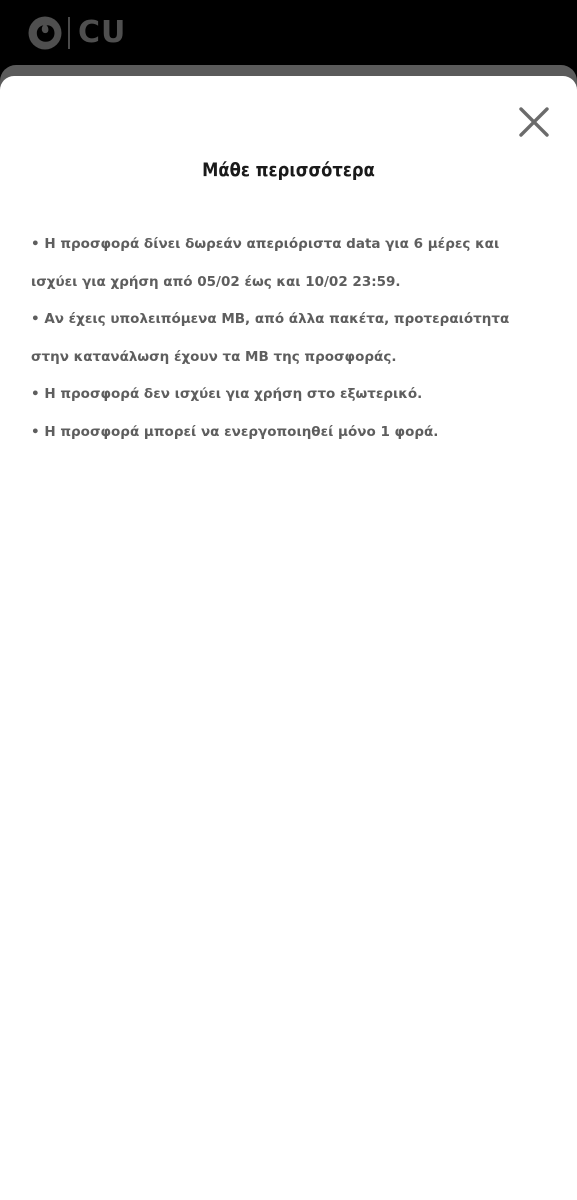 The image size is (577, 1200). What do you see at coordinates (288, 33) in the screenshot?
I see `app-header: CU` at bounding box center [288, 33].